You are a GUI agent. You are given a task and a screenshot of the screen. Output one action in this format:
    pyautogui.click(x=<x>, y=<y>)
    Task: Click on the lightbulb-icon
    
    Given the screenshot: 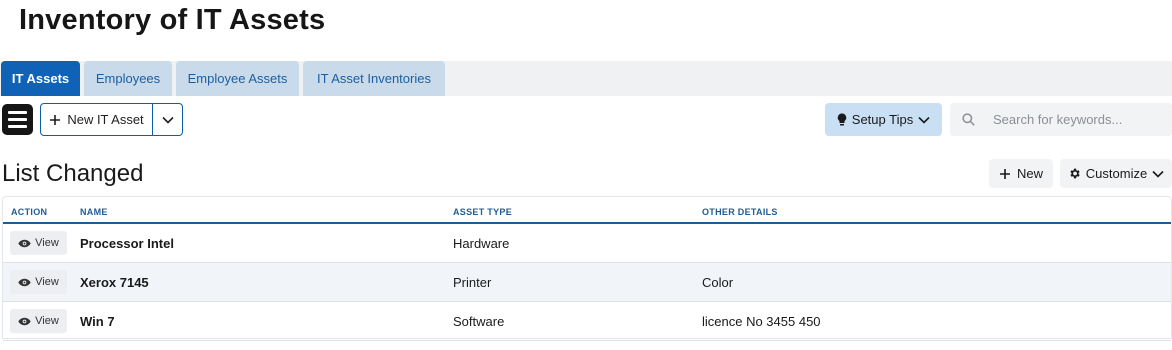 What is the action you would take?
    pyautogui.click(x=842, y=119)
    